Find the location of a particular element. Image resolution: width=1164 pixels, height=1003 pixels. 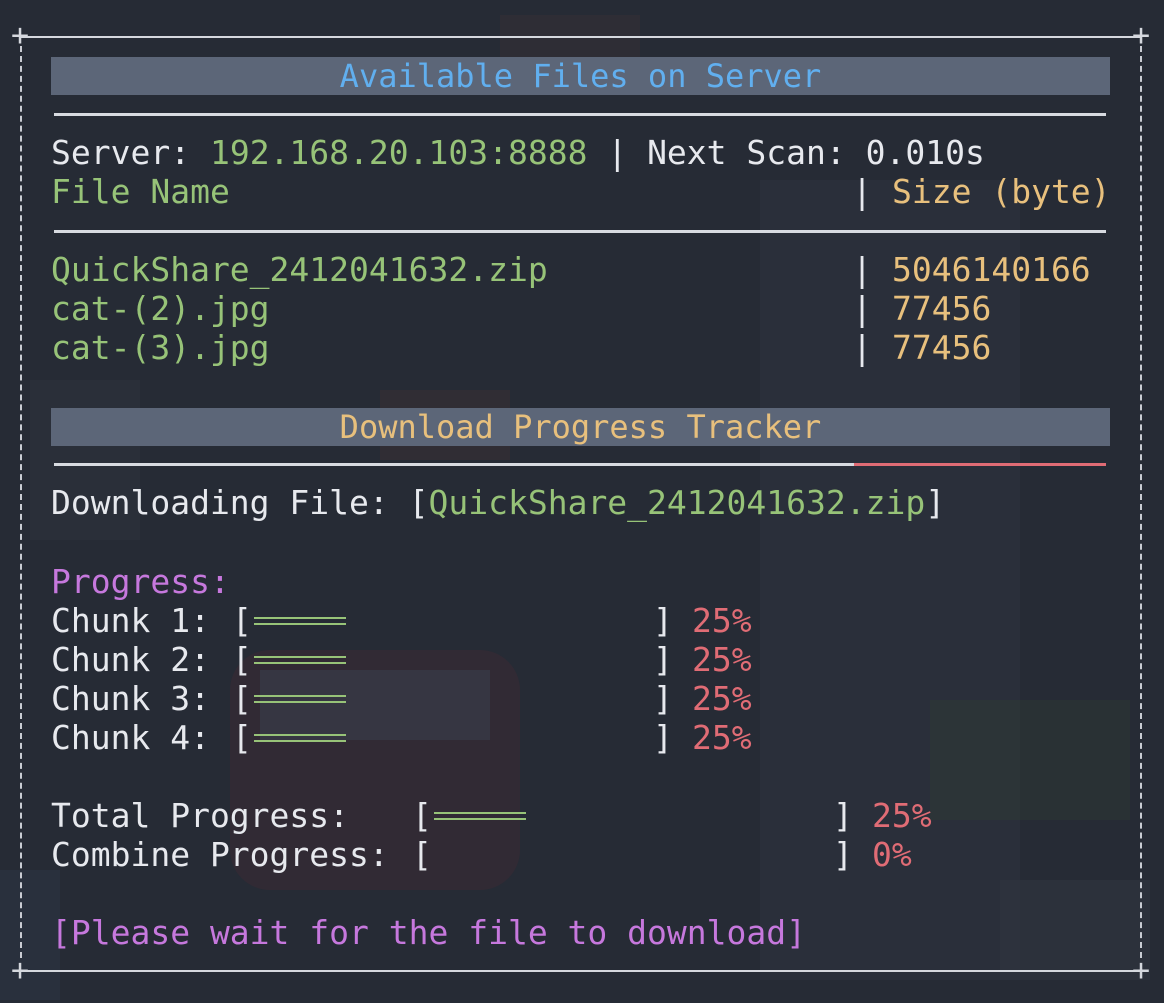

status-message: [Please wait for the file to download] is located at coordinates (428, 932).